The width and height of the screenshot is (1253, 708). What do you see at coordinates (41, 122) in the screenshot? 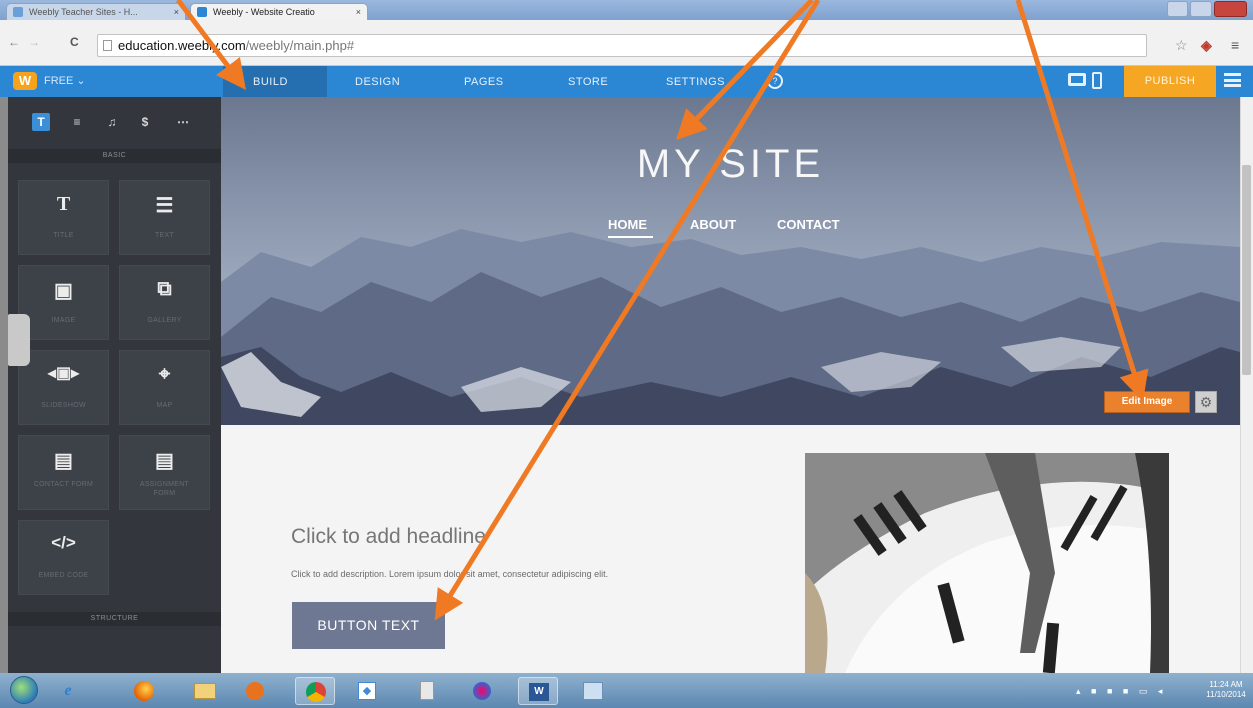
I see `category-text-icon: T` at bounding box center [41, 122].